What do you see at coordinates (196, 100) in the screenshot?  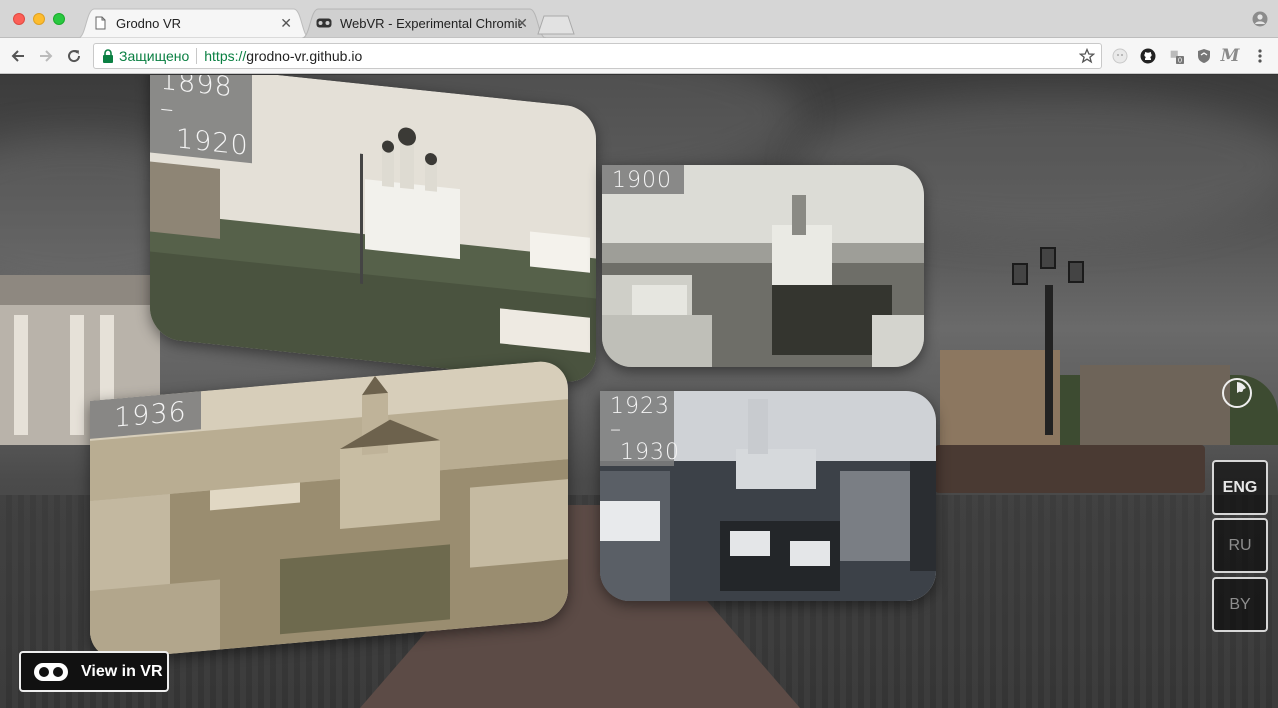 I see `year-label-line: 1898 –` at bounding box center [196, 100].